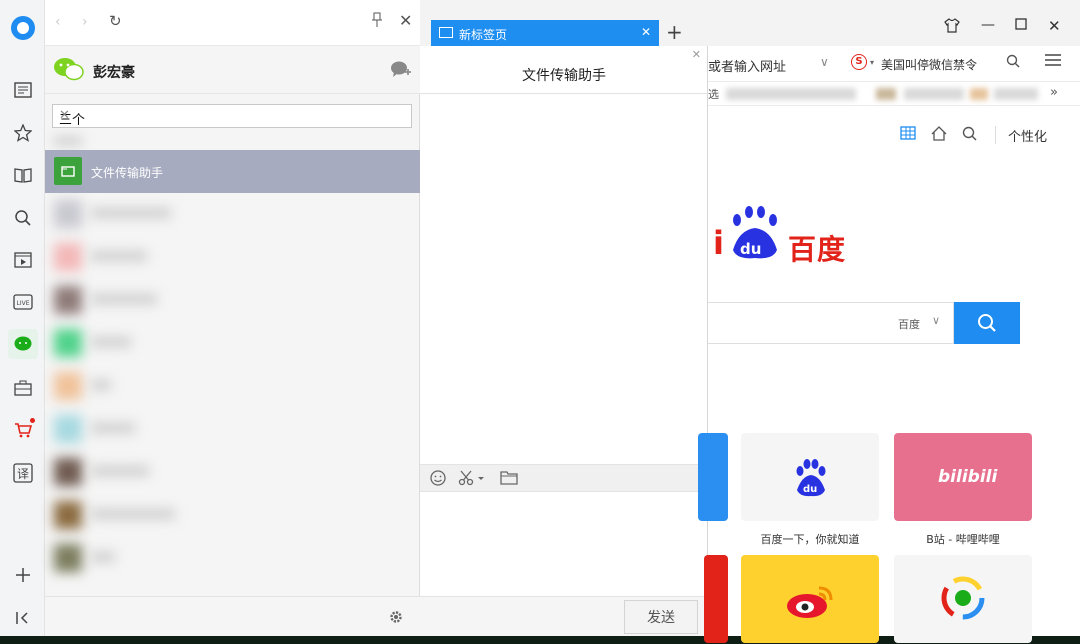 The width and height of the screenshot is (1080, 644). I want to click on chat-title: 文件传输助手, so click(564, 70).